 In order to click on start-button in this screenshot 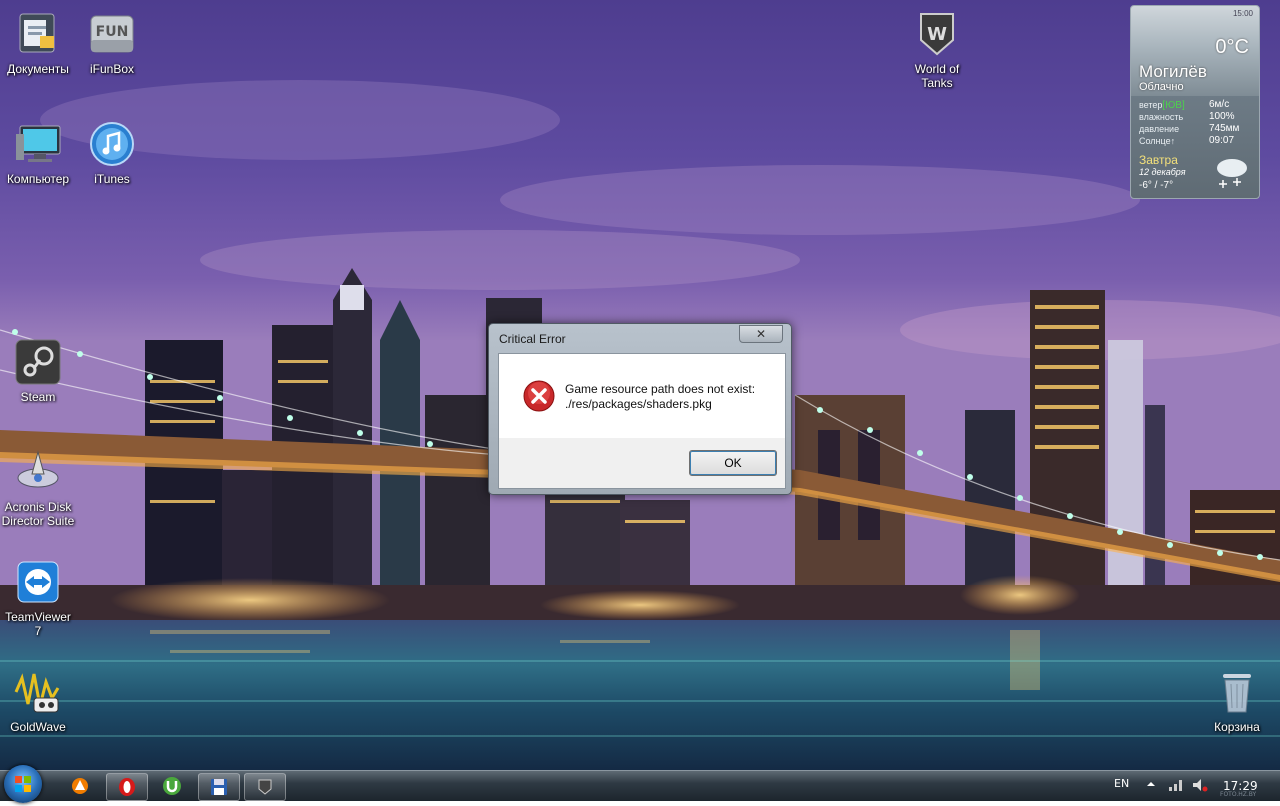, I will do `click(23, 784)`.